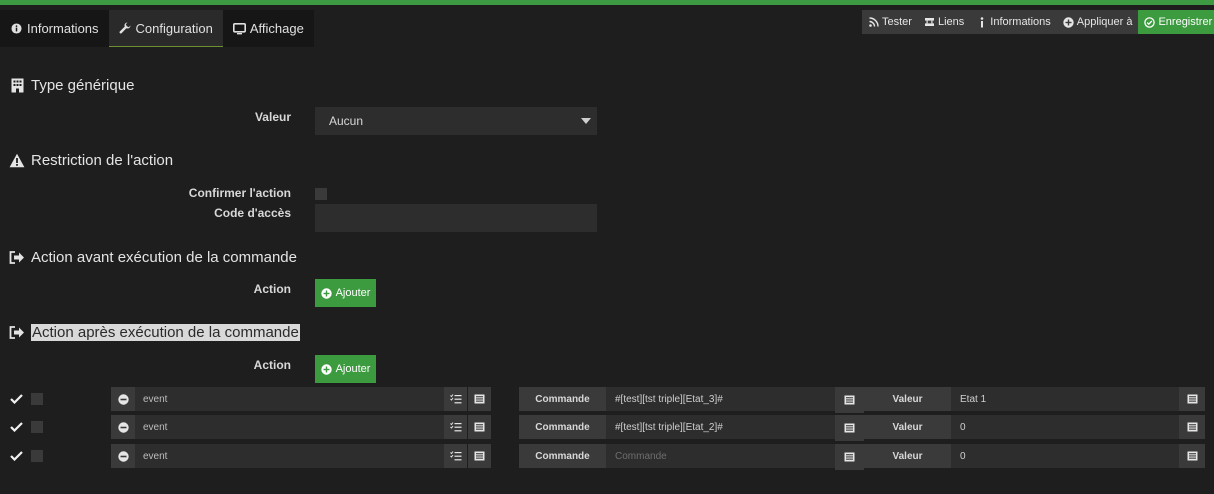 This screenshot has width=1214, height=494. What do you see at coordinates (239, 28) in the screenshot?
I see `monitor-icon` at bounding box center [239, 28].